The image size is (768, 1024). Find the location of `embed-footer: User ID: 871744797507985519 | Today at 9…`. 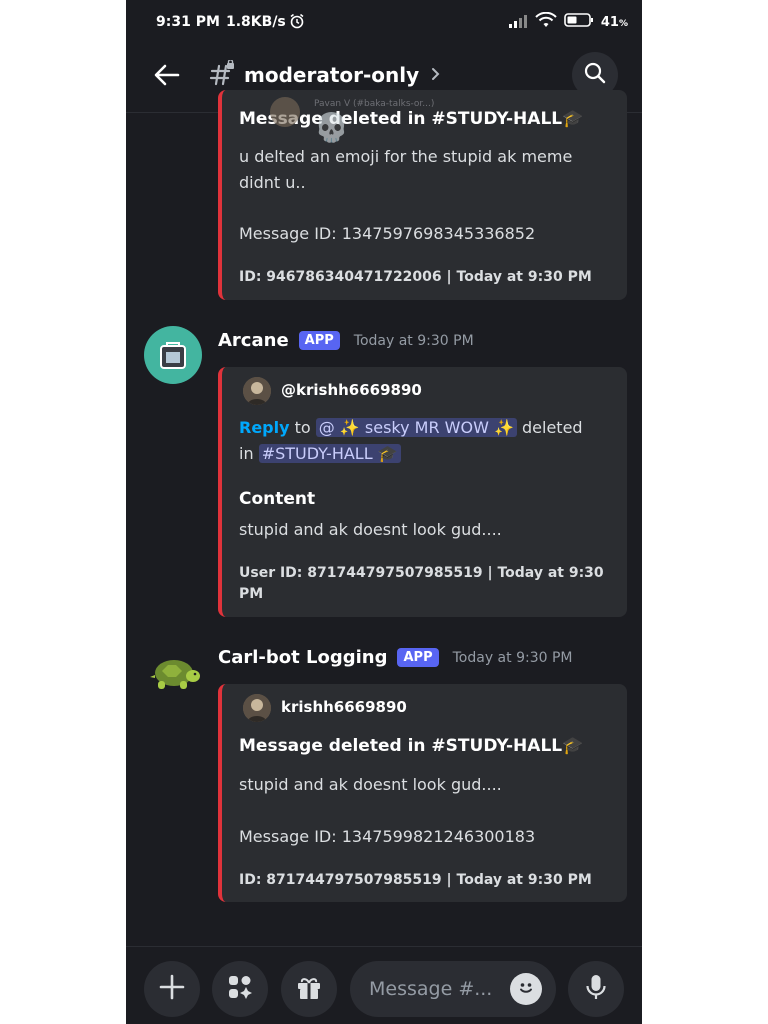

embed-footer: User ID: 871744797507985519 | Today at 9… is located at coordinates (421, 583).